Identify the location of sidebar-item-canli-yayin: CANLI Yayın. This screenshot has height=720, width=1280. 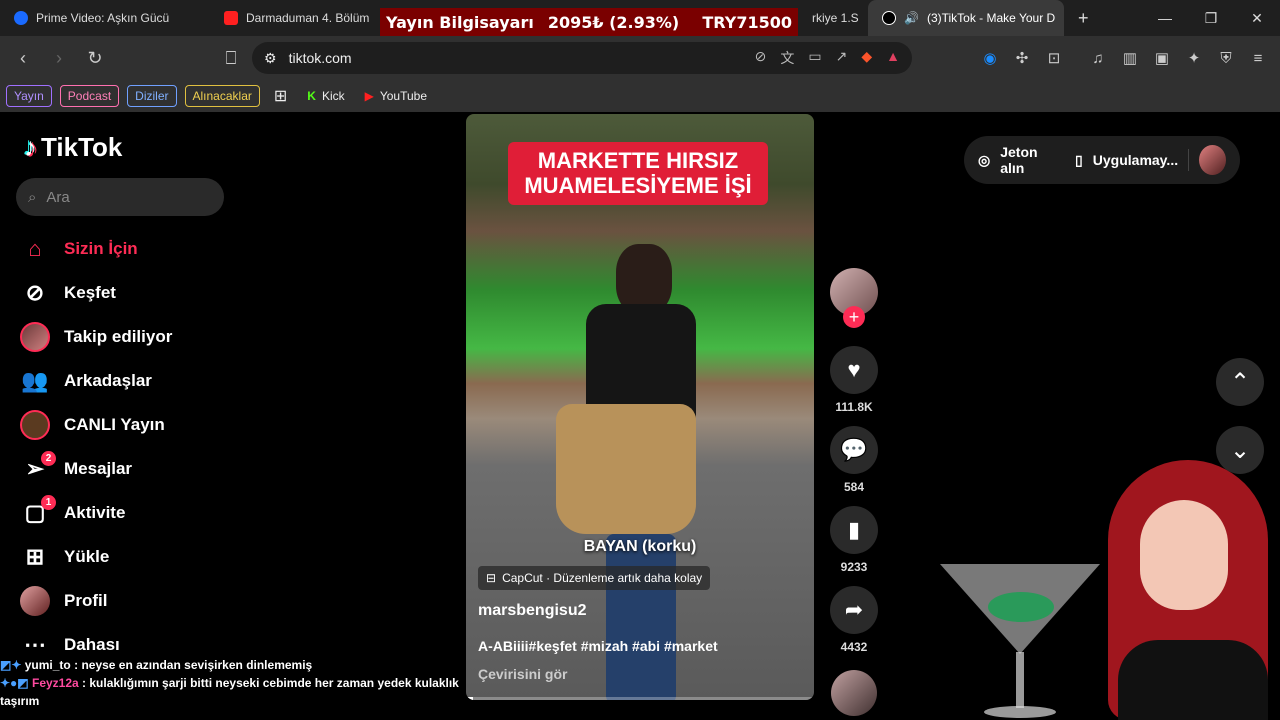
(96, 425).